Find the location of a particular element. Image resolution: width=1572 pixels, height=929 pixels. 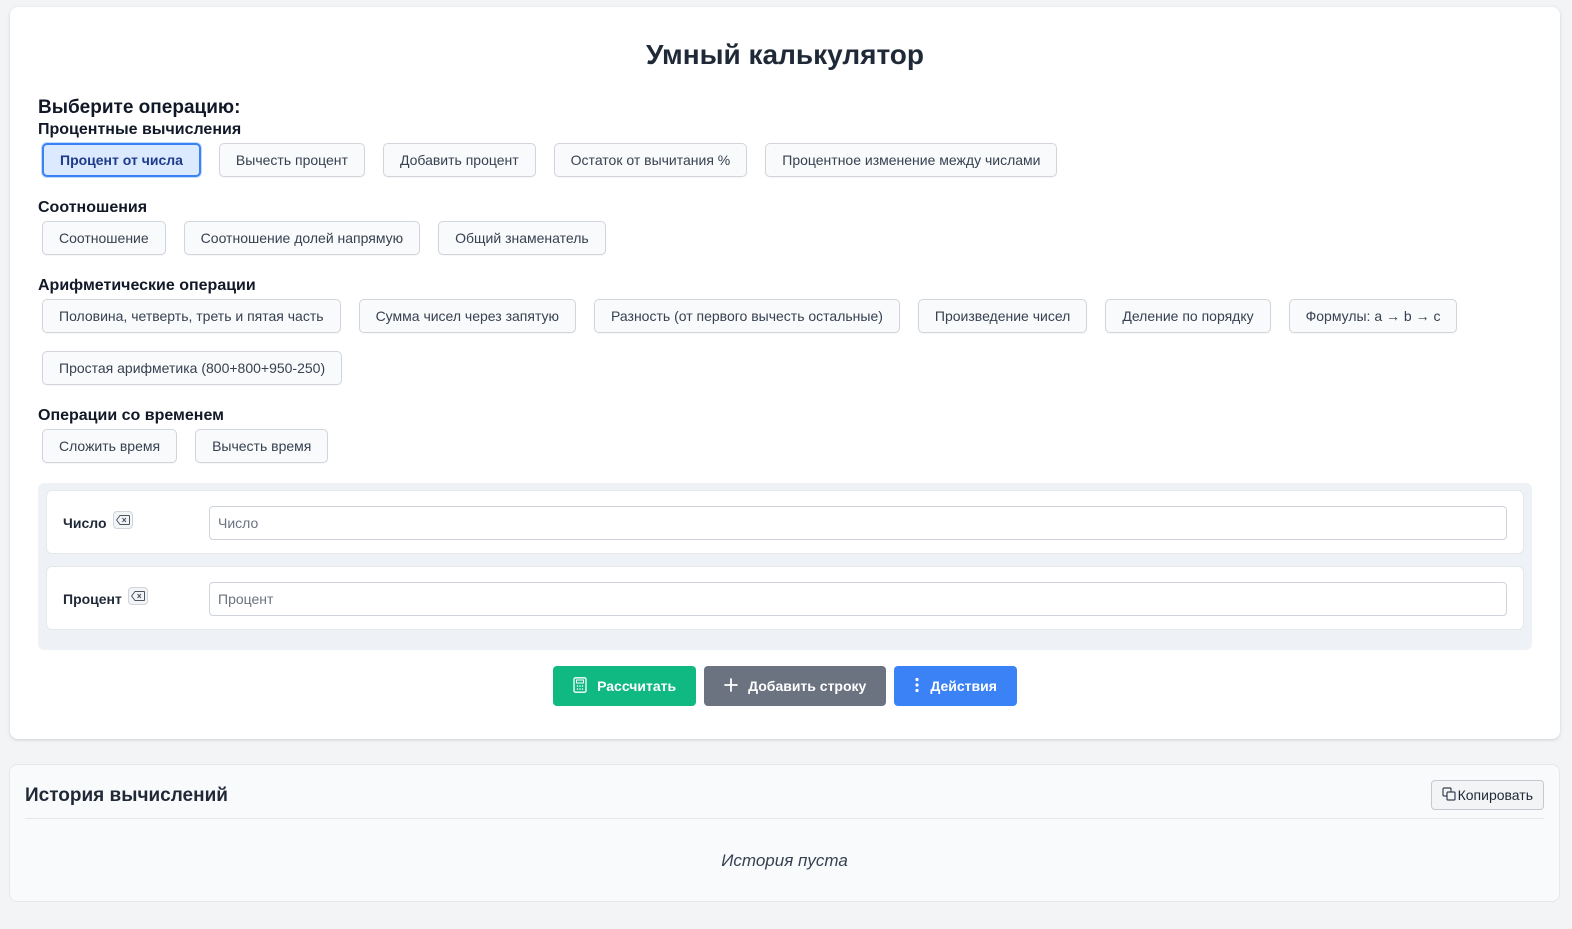

op-button-remainder-percent: Остаток от вычитания % is located at coordinates (650, 160).